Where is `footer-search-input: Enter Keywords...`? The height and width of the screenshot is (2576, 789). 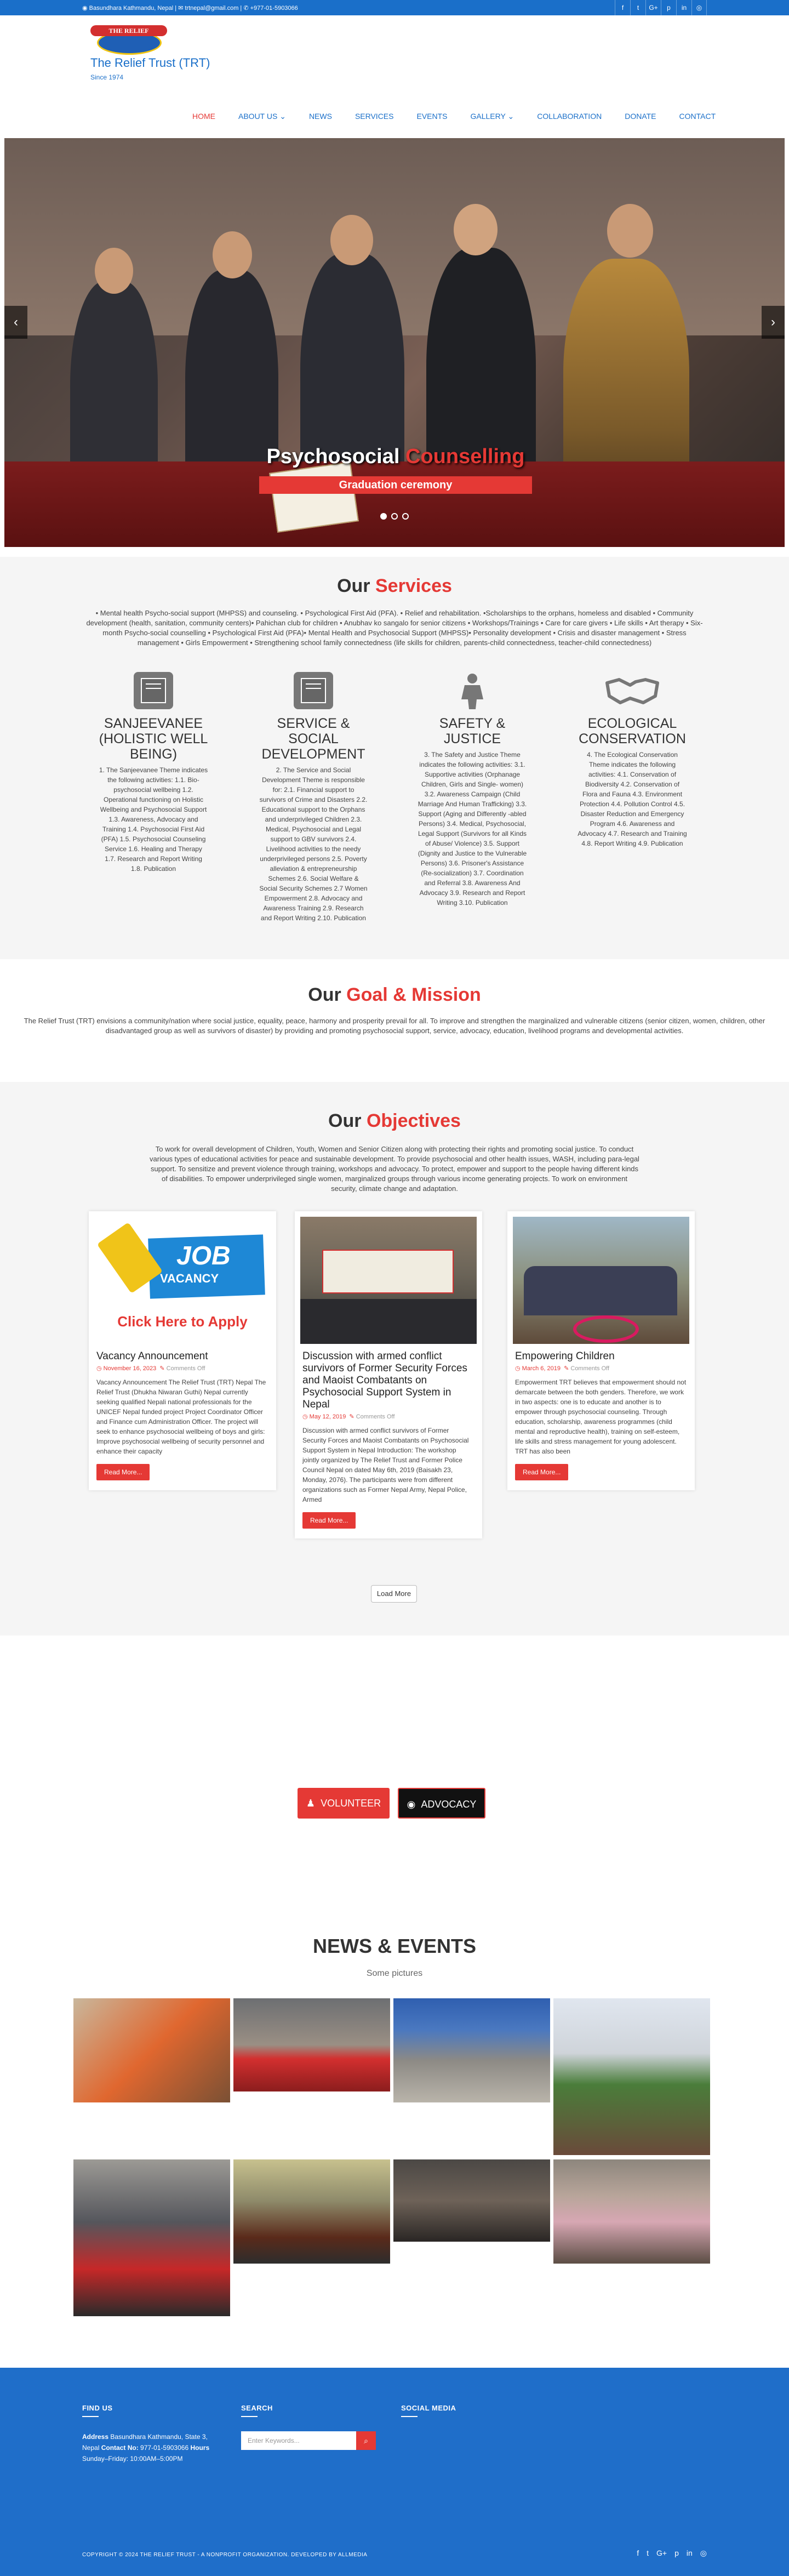 footer-search-input: Enter Keywords... is located at coordinates (298, 2440).